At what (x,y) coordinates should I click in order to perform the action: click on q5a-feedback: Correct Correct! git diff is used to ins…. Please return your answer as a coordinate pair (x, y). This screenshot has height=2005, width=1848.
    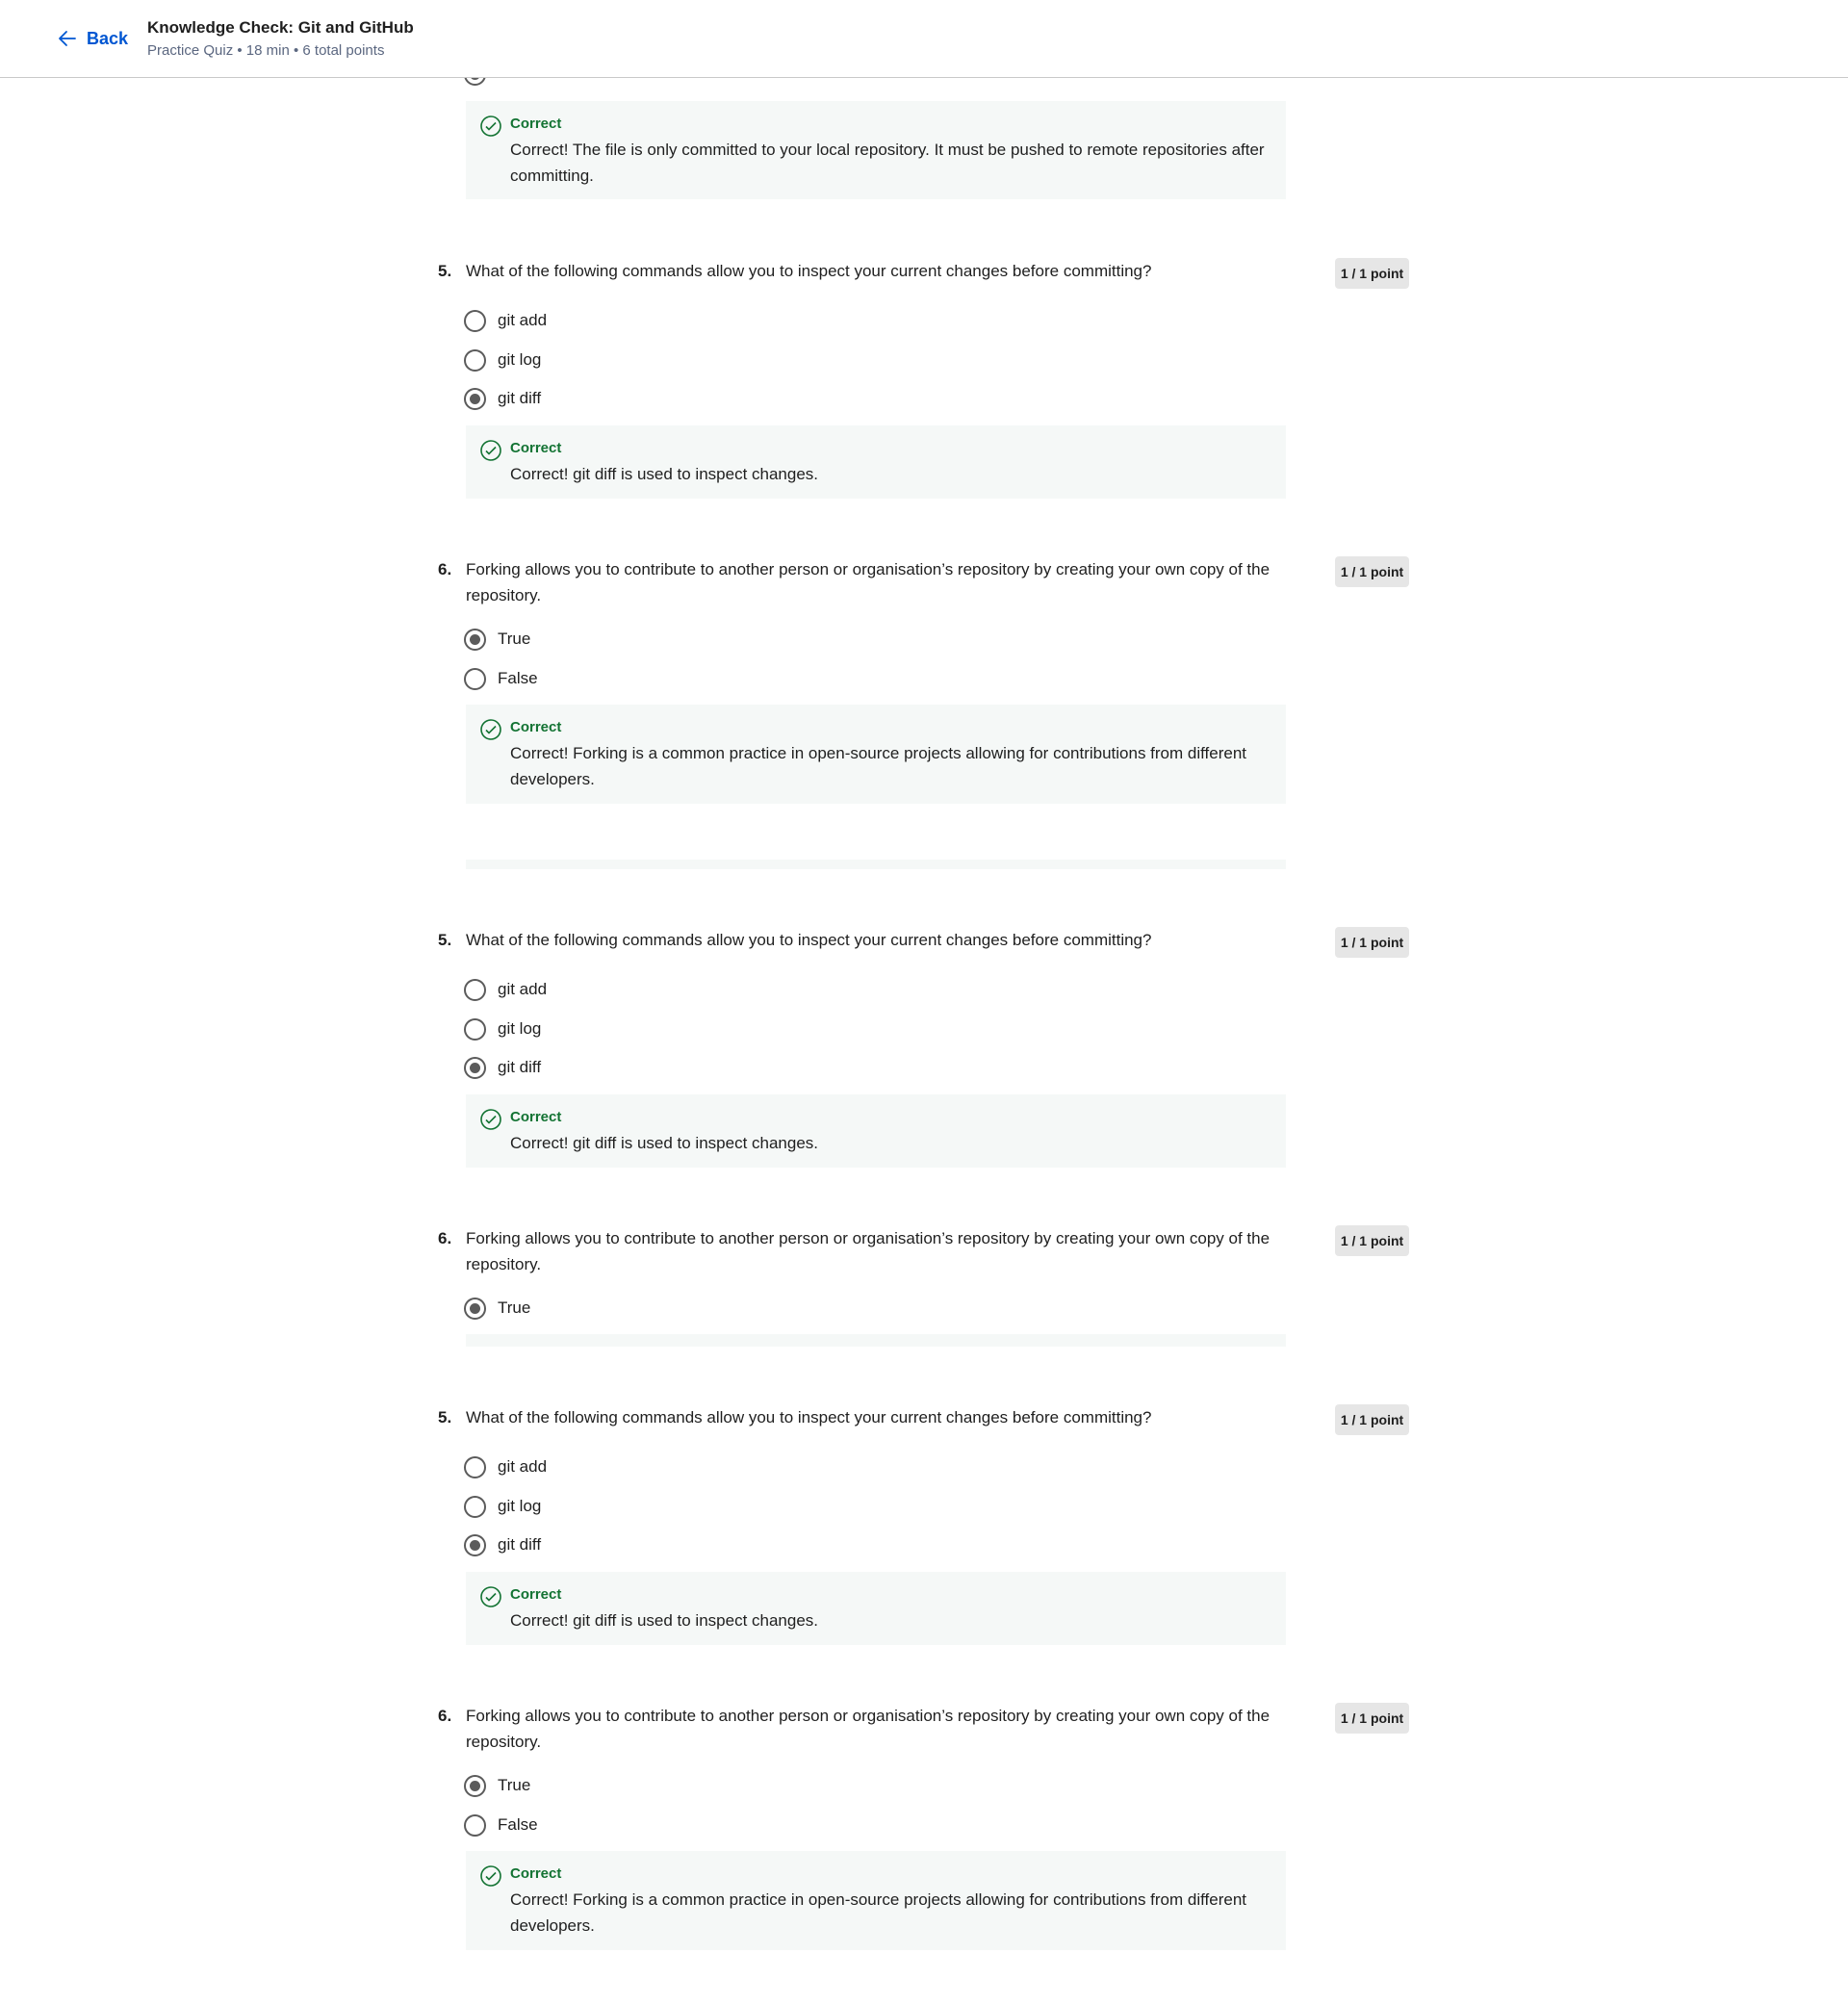
    Looking at the image, I should click on (876, 462).